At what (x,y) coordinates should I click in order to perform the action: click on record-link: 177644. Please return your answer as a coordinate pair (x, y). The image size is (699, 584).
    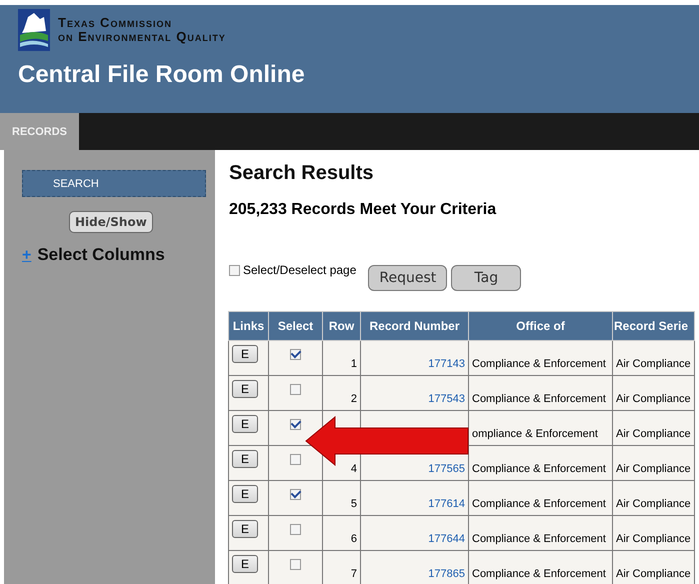
    Looking at the image, I should click on (446, 539).